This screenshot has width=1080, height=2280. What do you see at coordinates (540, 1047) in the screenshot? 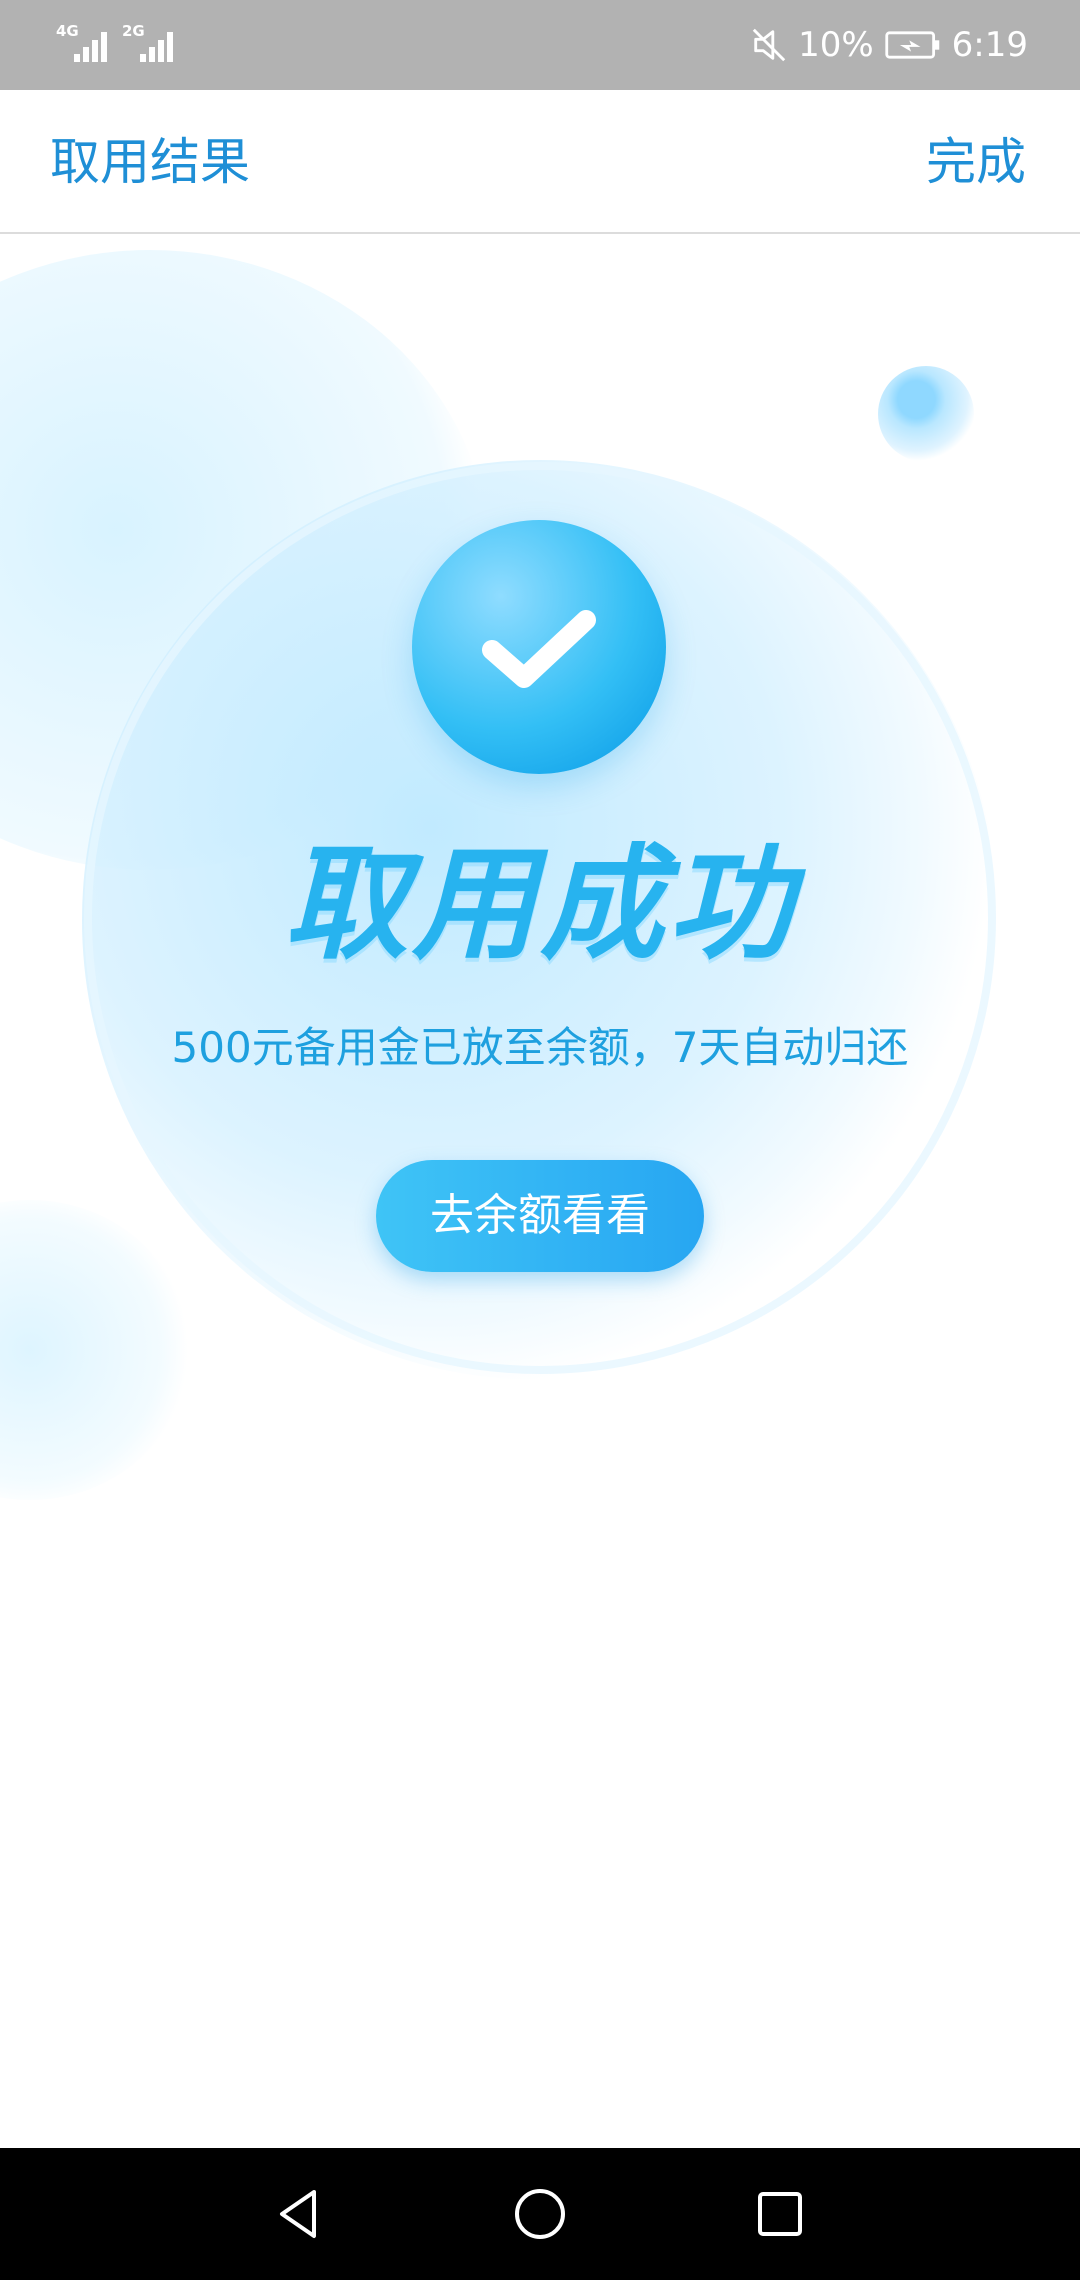
I see `success-description: 500元备用金已放至余额，7天自动归还` at bounding box center [540, 1047].